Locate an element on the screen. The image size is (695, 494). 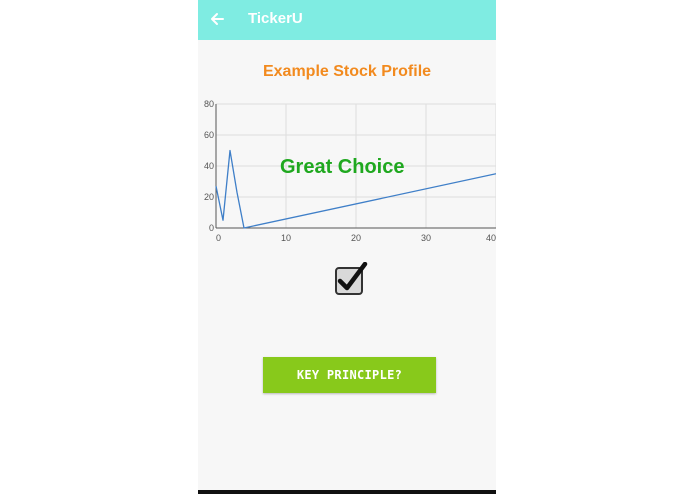
confirm-checkbox is located at coordinates (351, 278).